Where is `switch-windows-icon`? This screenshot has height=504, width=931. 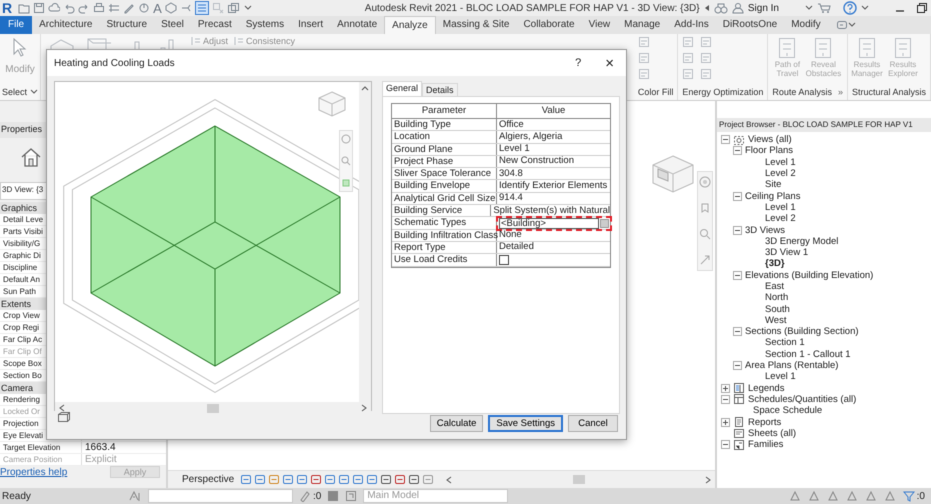 switch-windows-icon is located at coordinates (233, 8).